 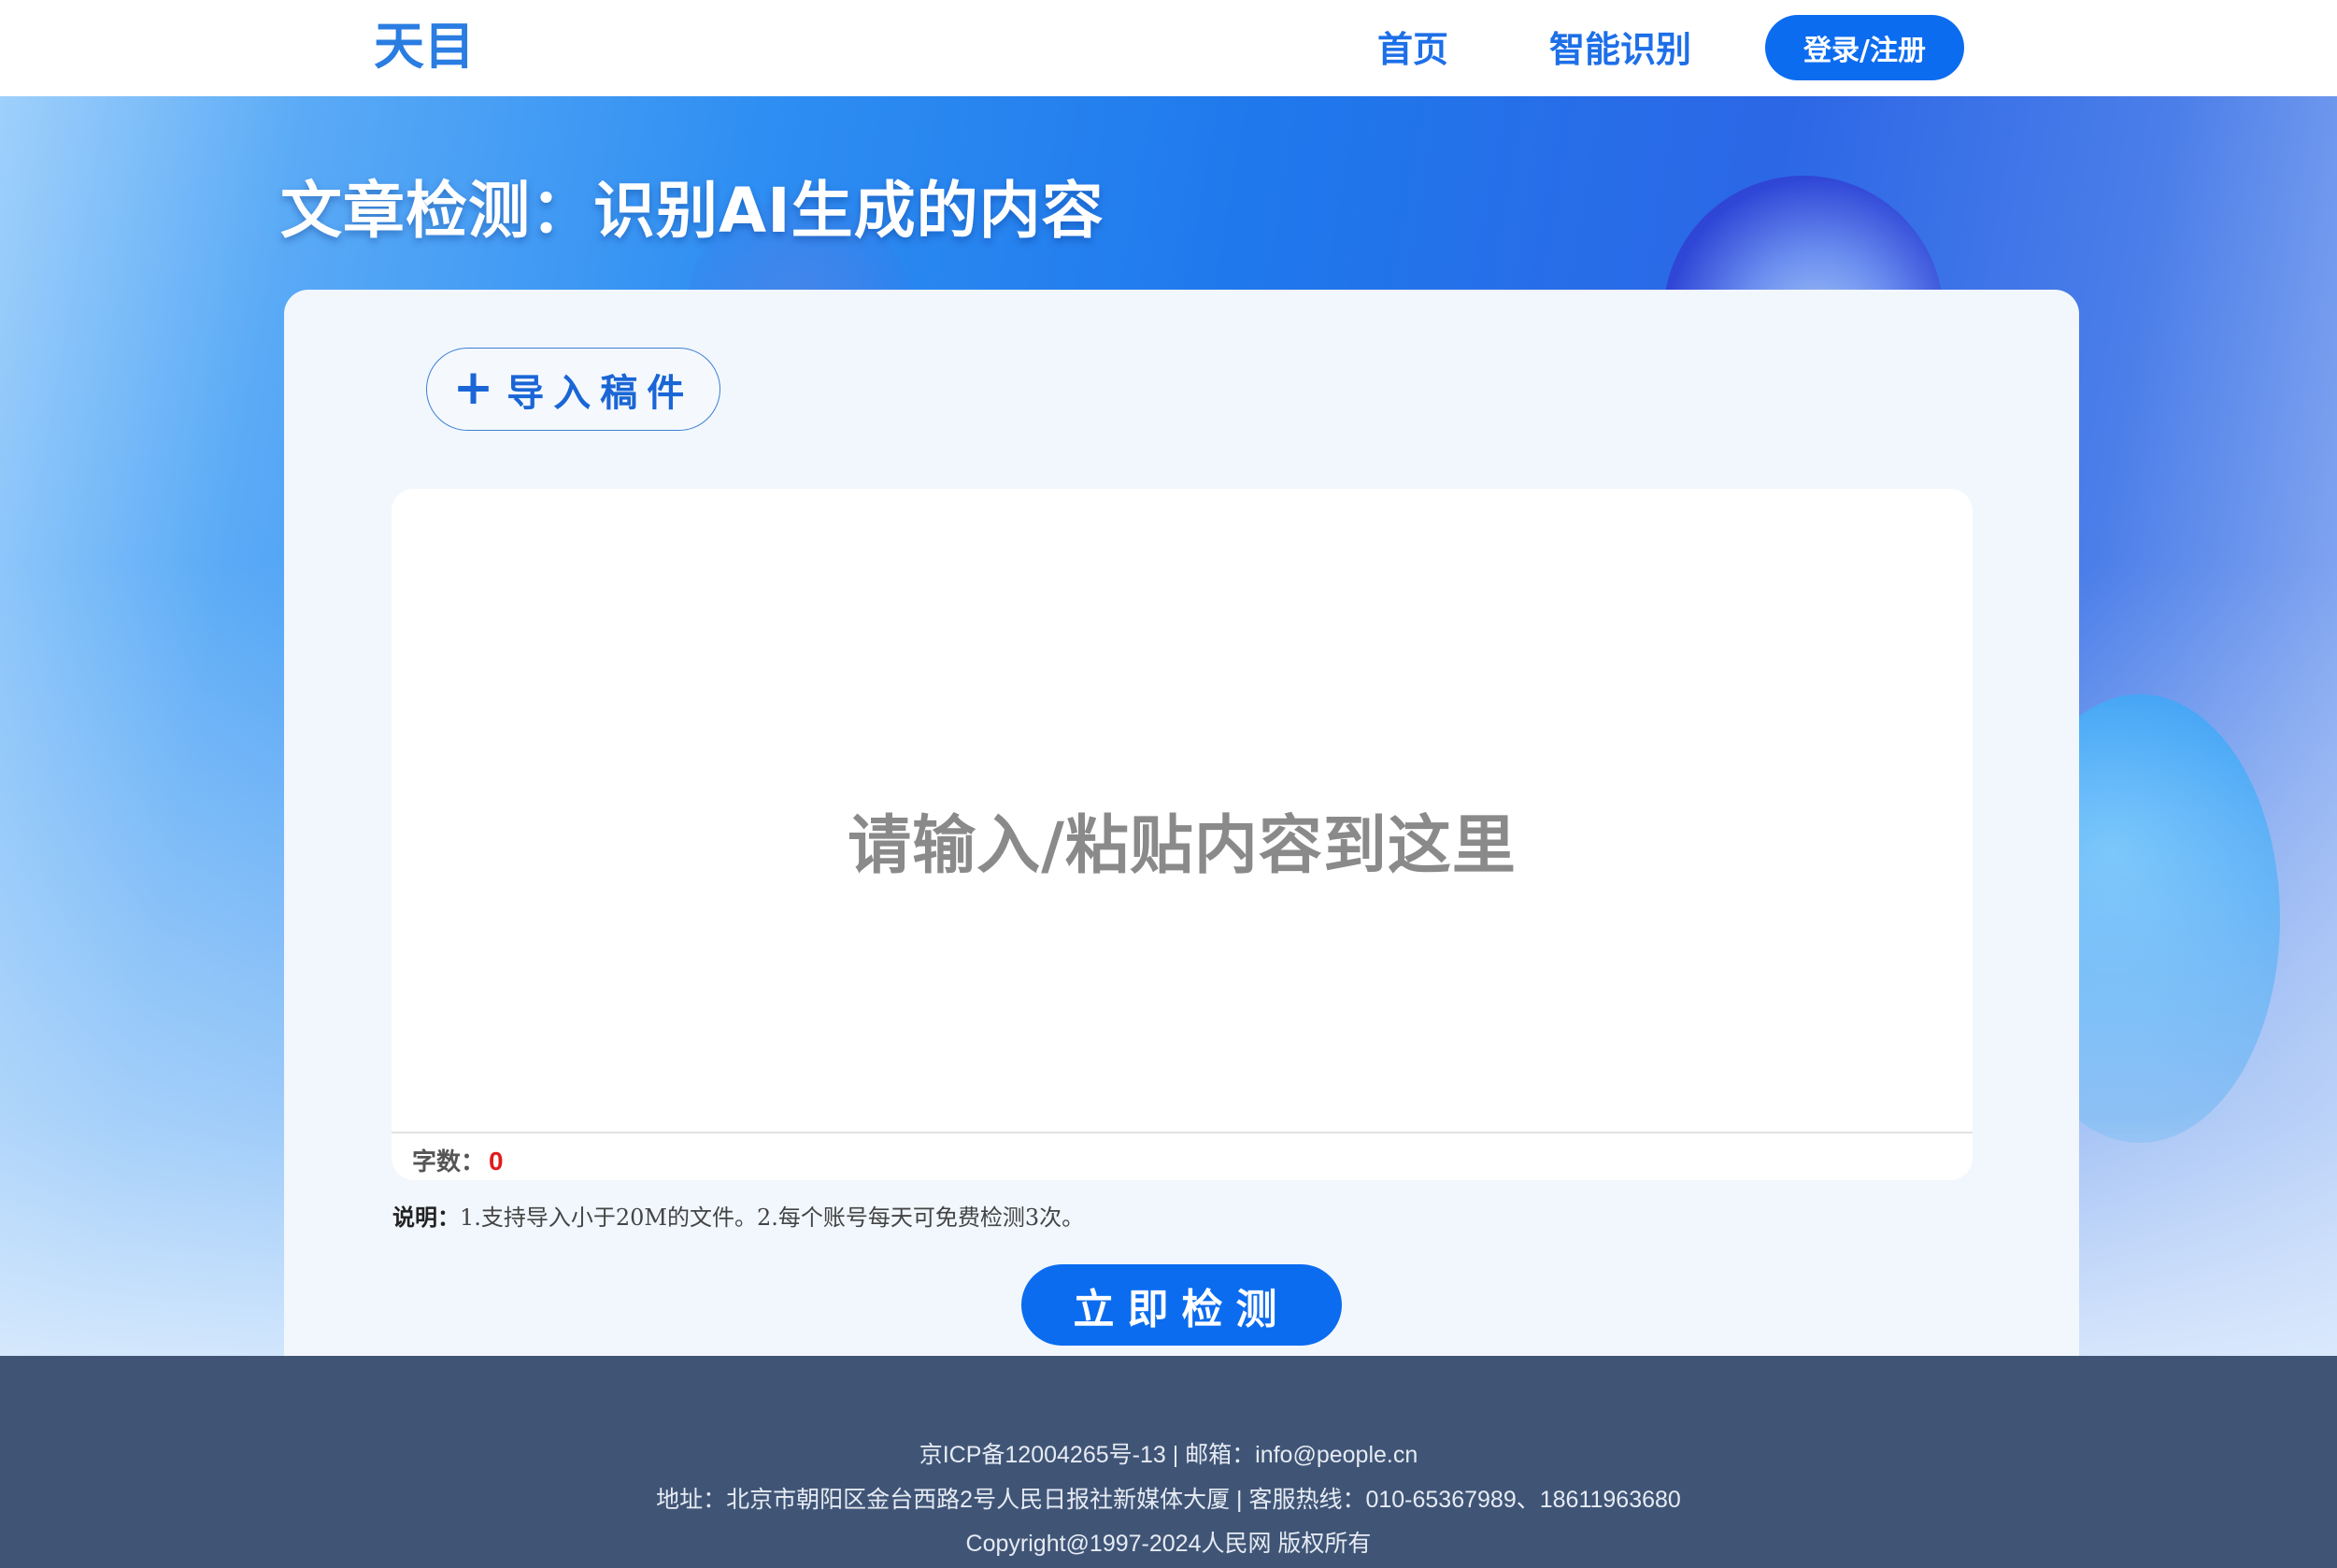 I want to click on word-count-label: 字数：, so click(x=449, y=1162).